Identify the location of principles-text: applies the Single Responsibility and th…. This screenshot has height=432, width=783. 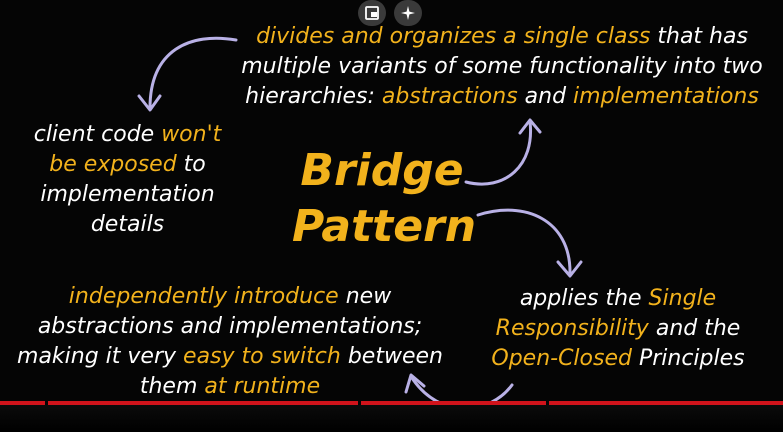
(618, 328).